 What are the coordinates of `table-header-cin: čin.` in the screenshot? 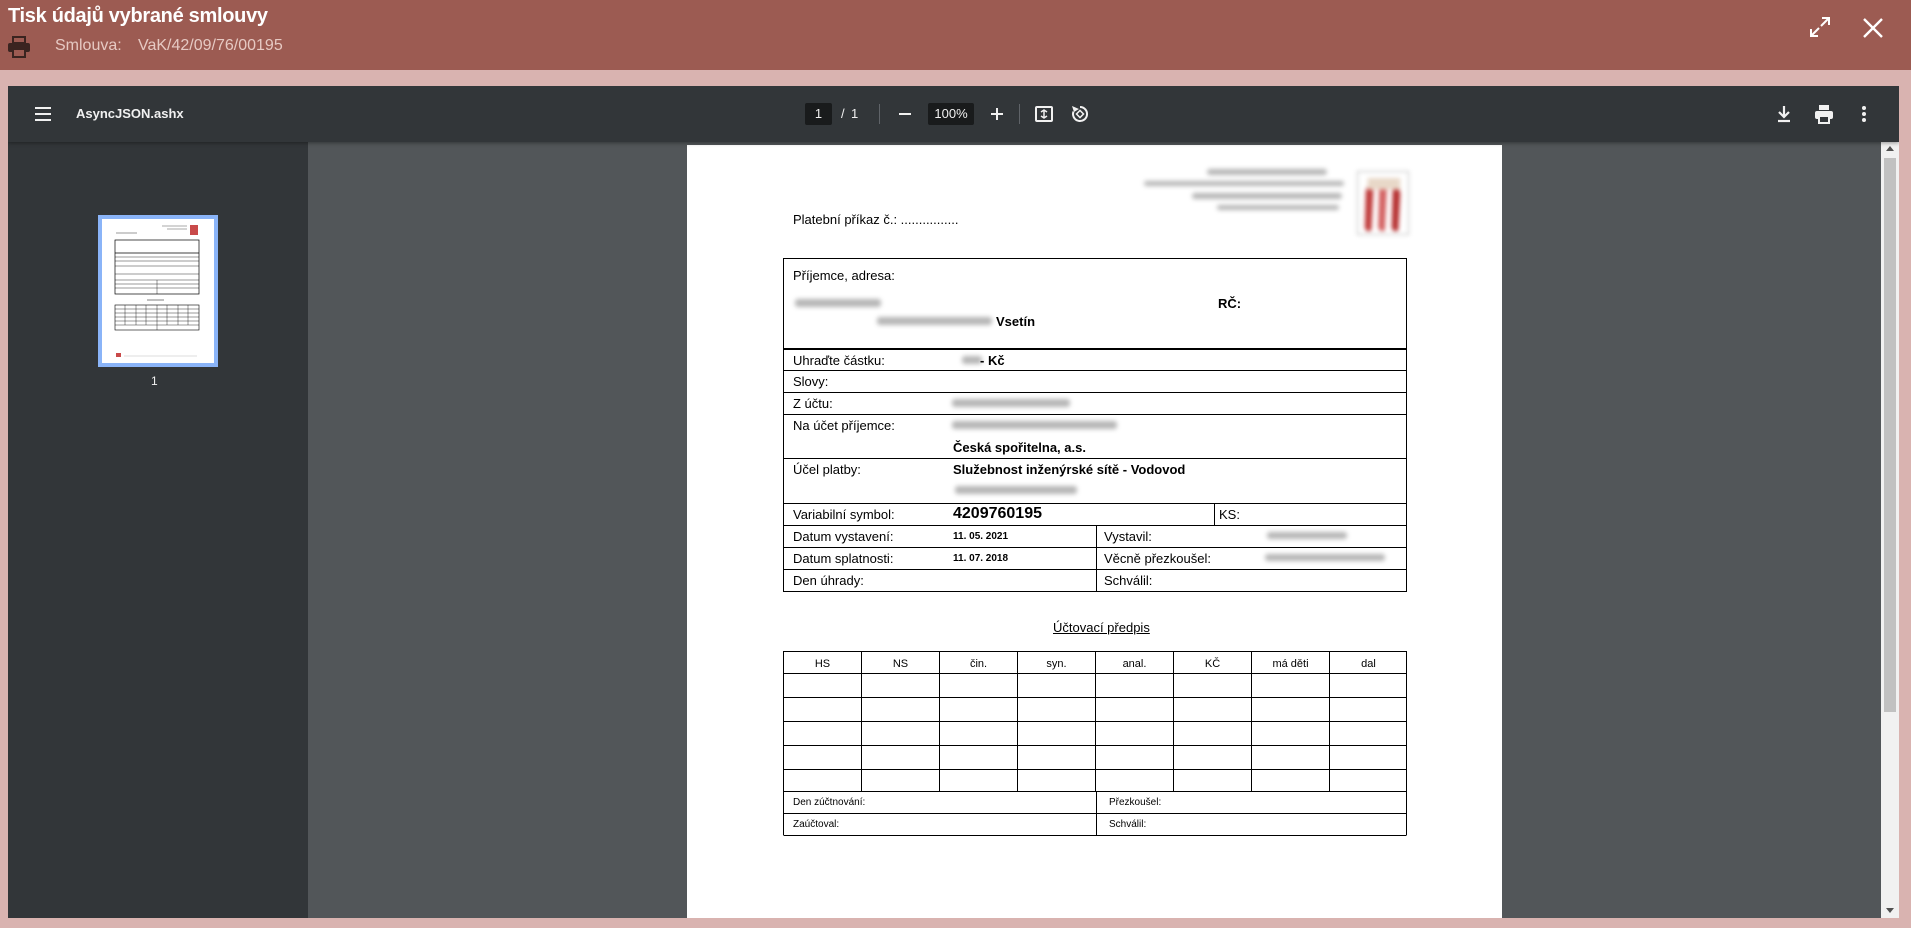 It's located at (978, 664).